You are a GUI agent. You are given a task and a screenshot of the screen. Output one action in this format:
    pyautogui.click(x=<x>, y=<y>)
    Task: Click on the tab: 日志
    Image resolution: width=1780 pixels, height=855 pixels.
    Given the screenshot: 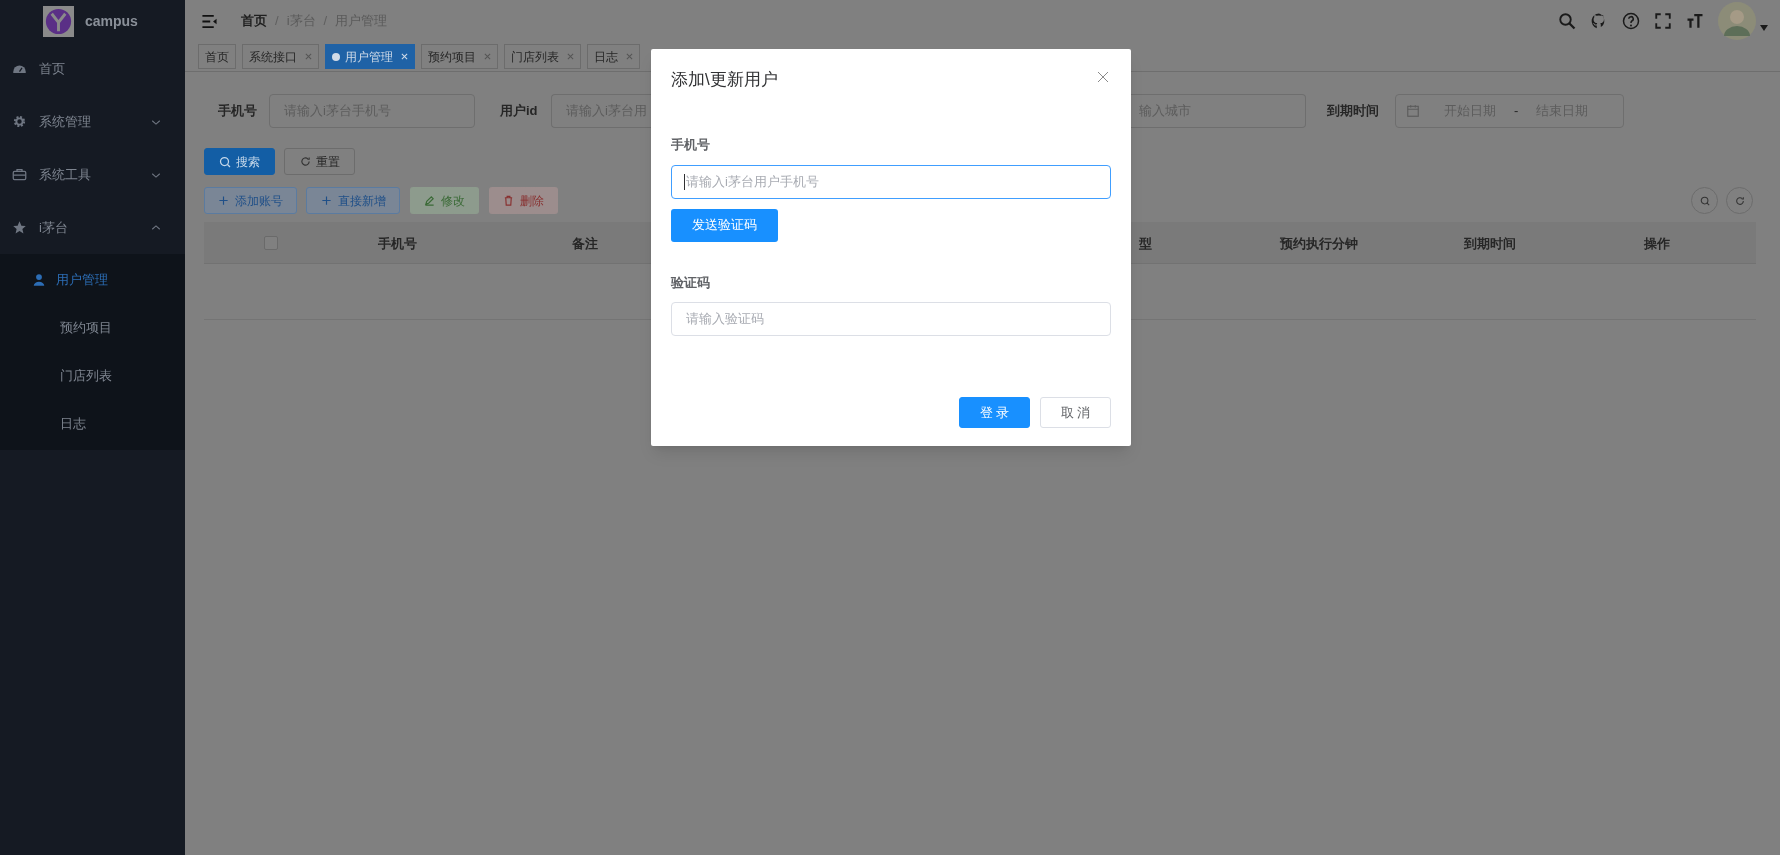 What is the action you would take?
    pyautogui.click(x=613, y=56)
    